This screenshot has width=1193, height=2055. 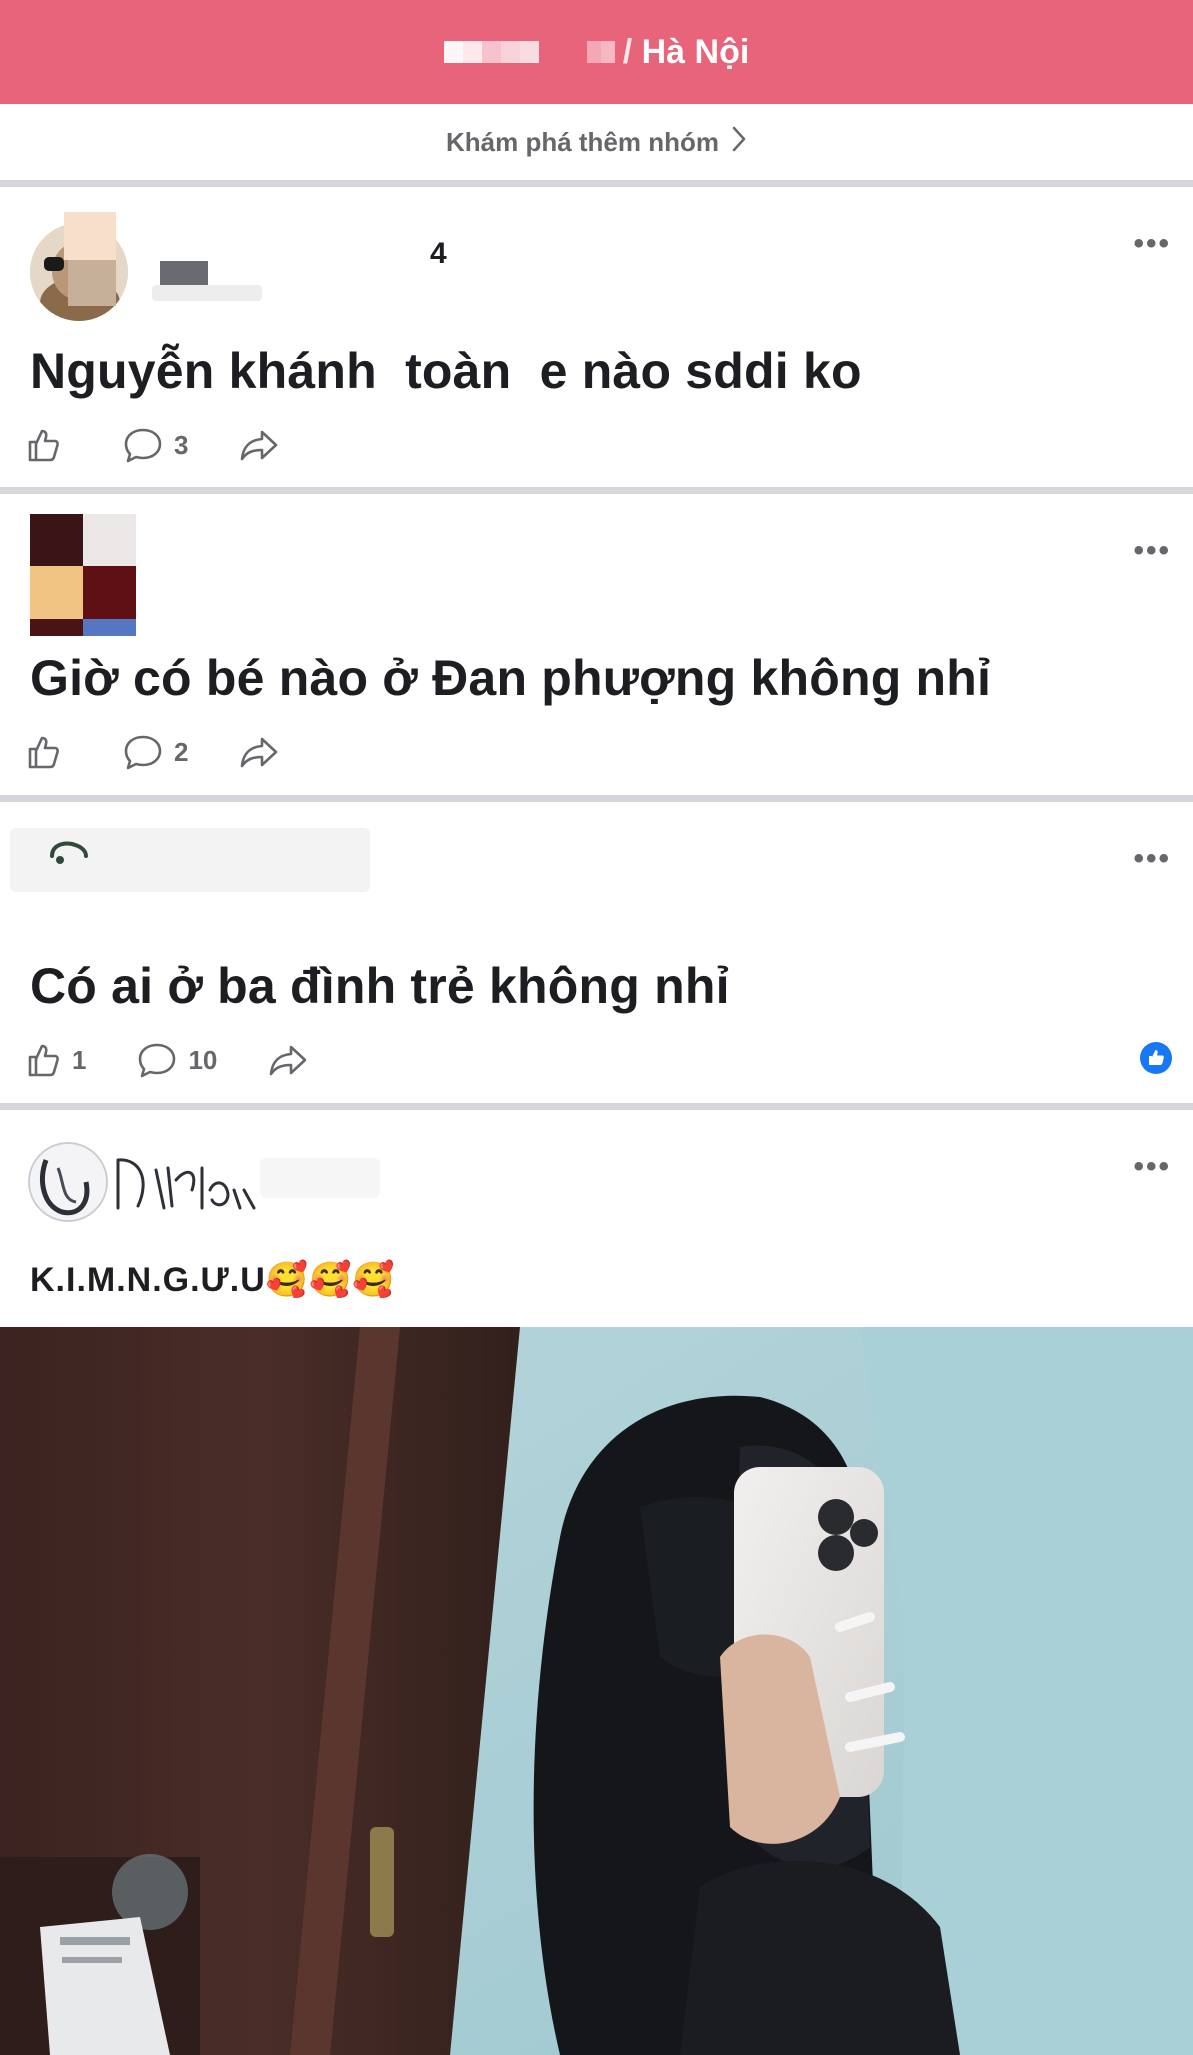 What do you see at coordinates (1156, 1060) in the screenshot?
I see `like-reaction-icon` at bounding box center [1156, 1060].